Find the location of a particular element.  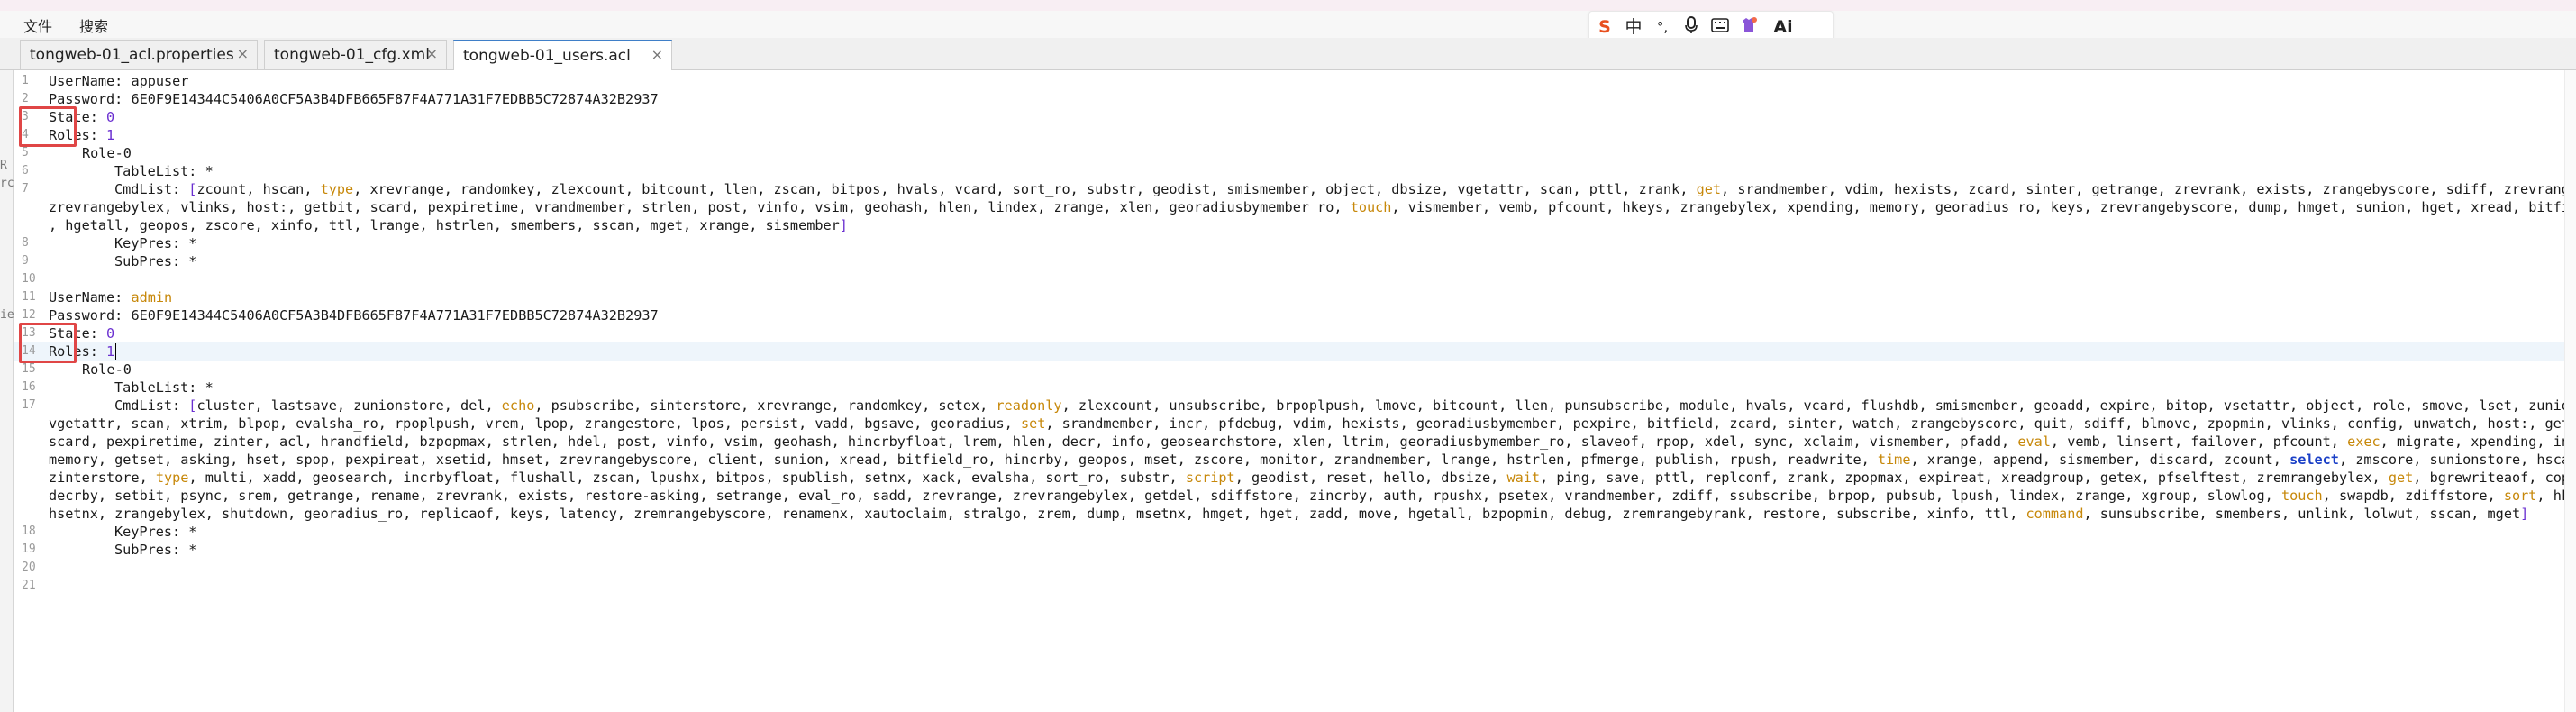

ime-punctuation-toggle: °, is located at coordinates (1662, 27).